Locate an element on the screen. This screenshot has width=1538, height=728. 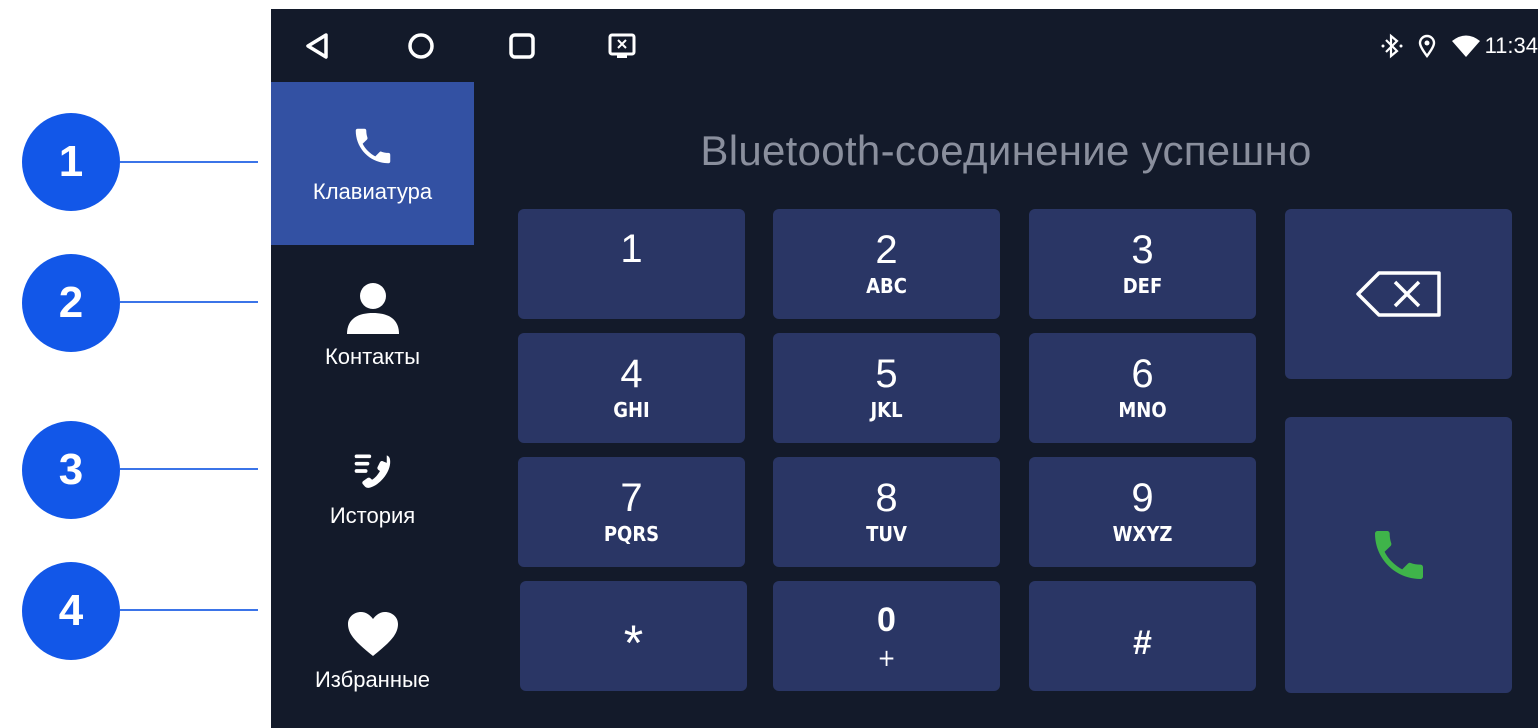
key-5: 5 JKL is located at coordinates (886, 388).